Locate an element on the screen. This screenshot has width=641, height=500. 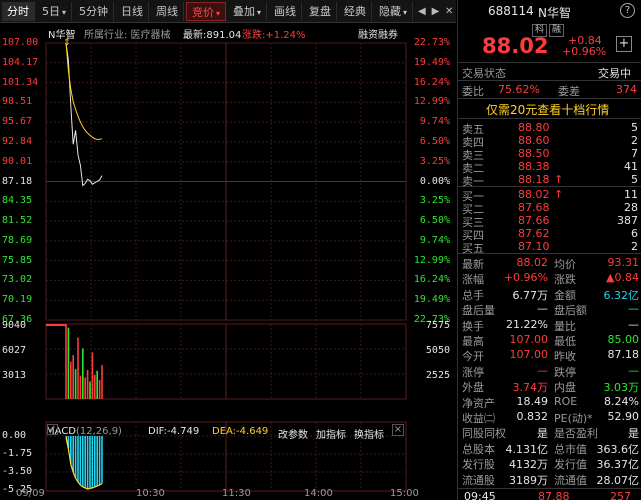
close-icon: ✕ is located at coordinates (449, 11).